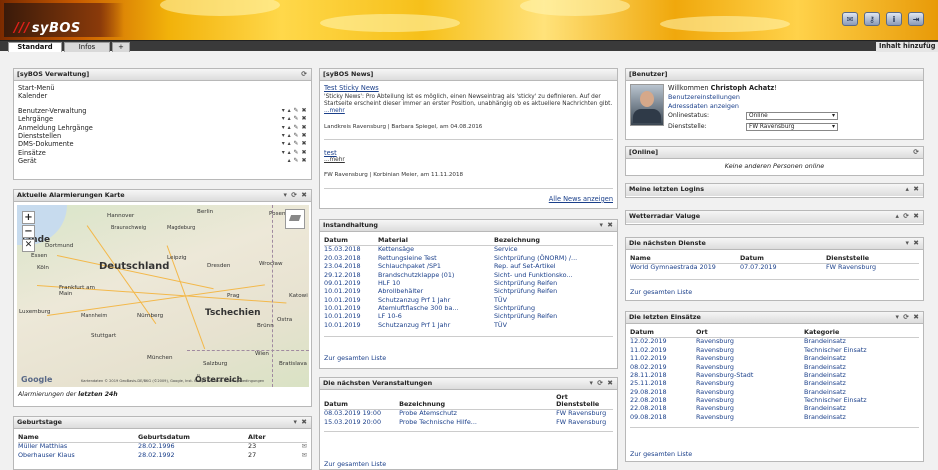 Image resolution: width=938 pixels, height=470 pixels. What do you see at coordinates (774, 400) in the screenshot?
I see `table-row: 22.08.2018 Ravensburg Technischer Einsatz` at bounding box center [774, 400].